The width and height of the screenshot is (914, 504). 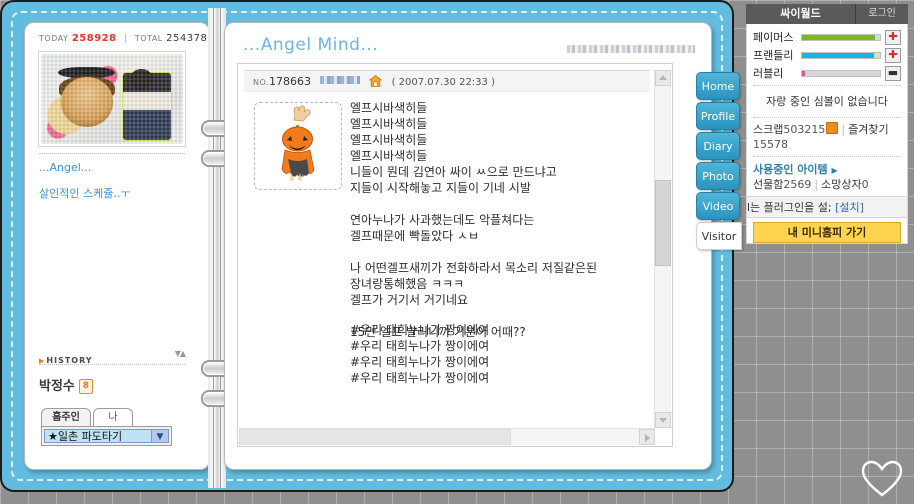 I want to click on chevron-down-icon: ▼, so click(x=159, y=436).